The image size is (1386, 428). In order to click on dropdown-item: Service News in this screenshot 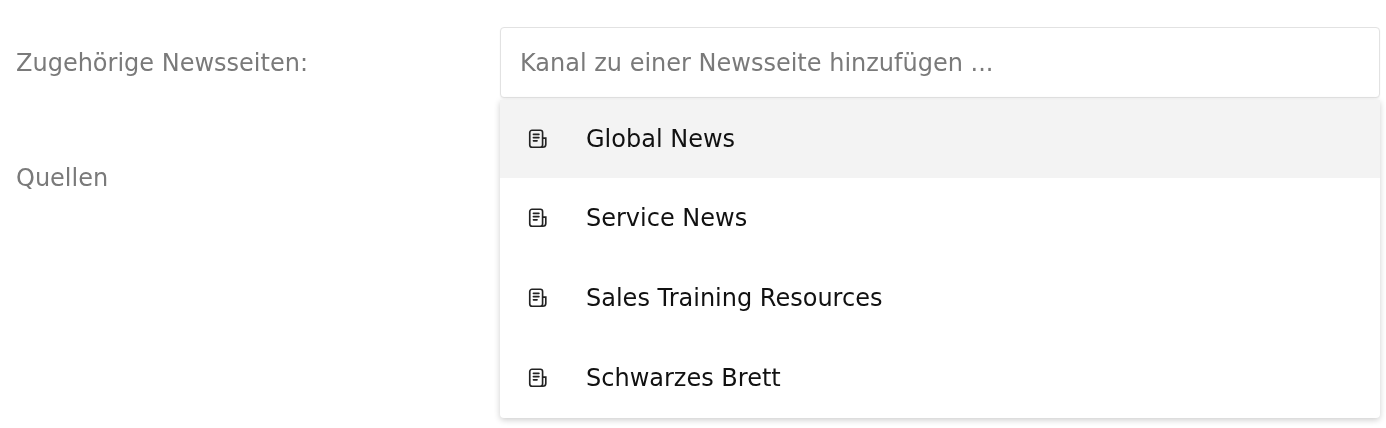, I will do `click(940, 218)`.